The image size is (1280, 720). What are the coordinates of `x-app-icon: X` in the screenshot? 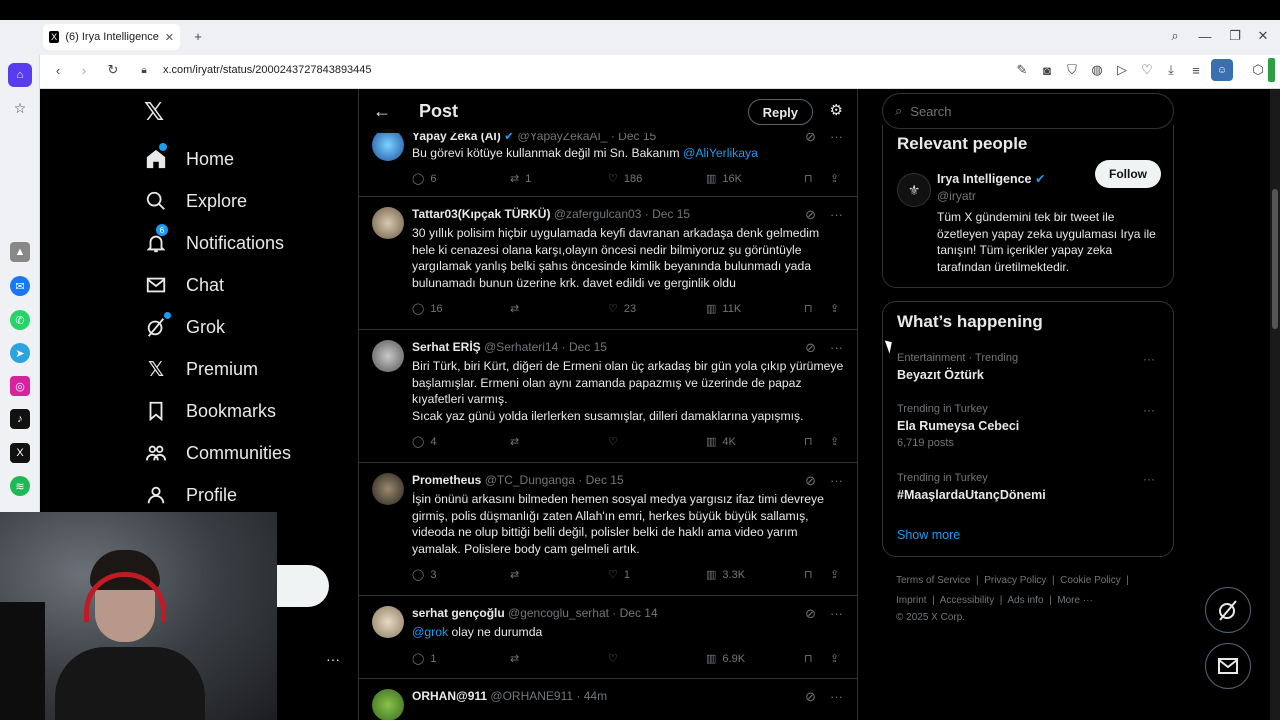 It's located at (20, 453).